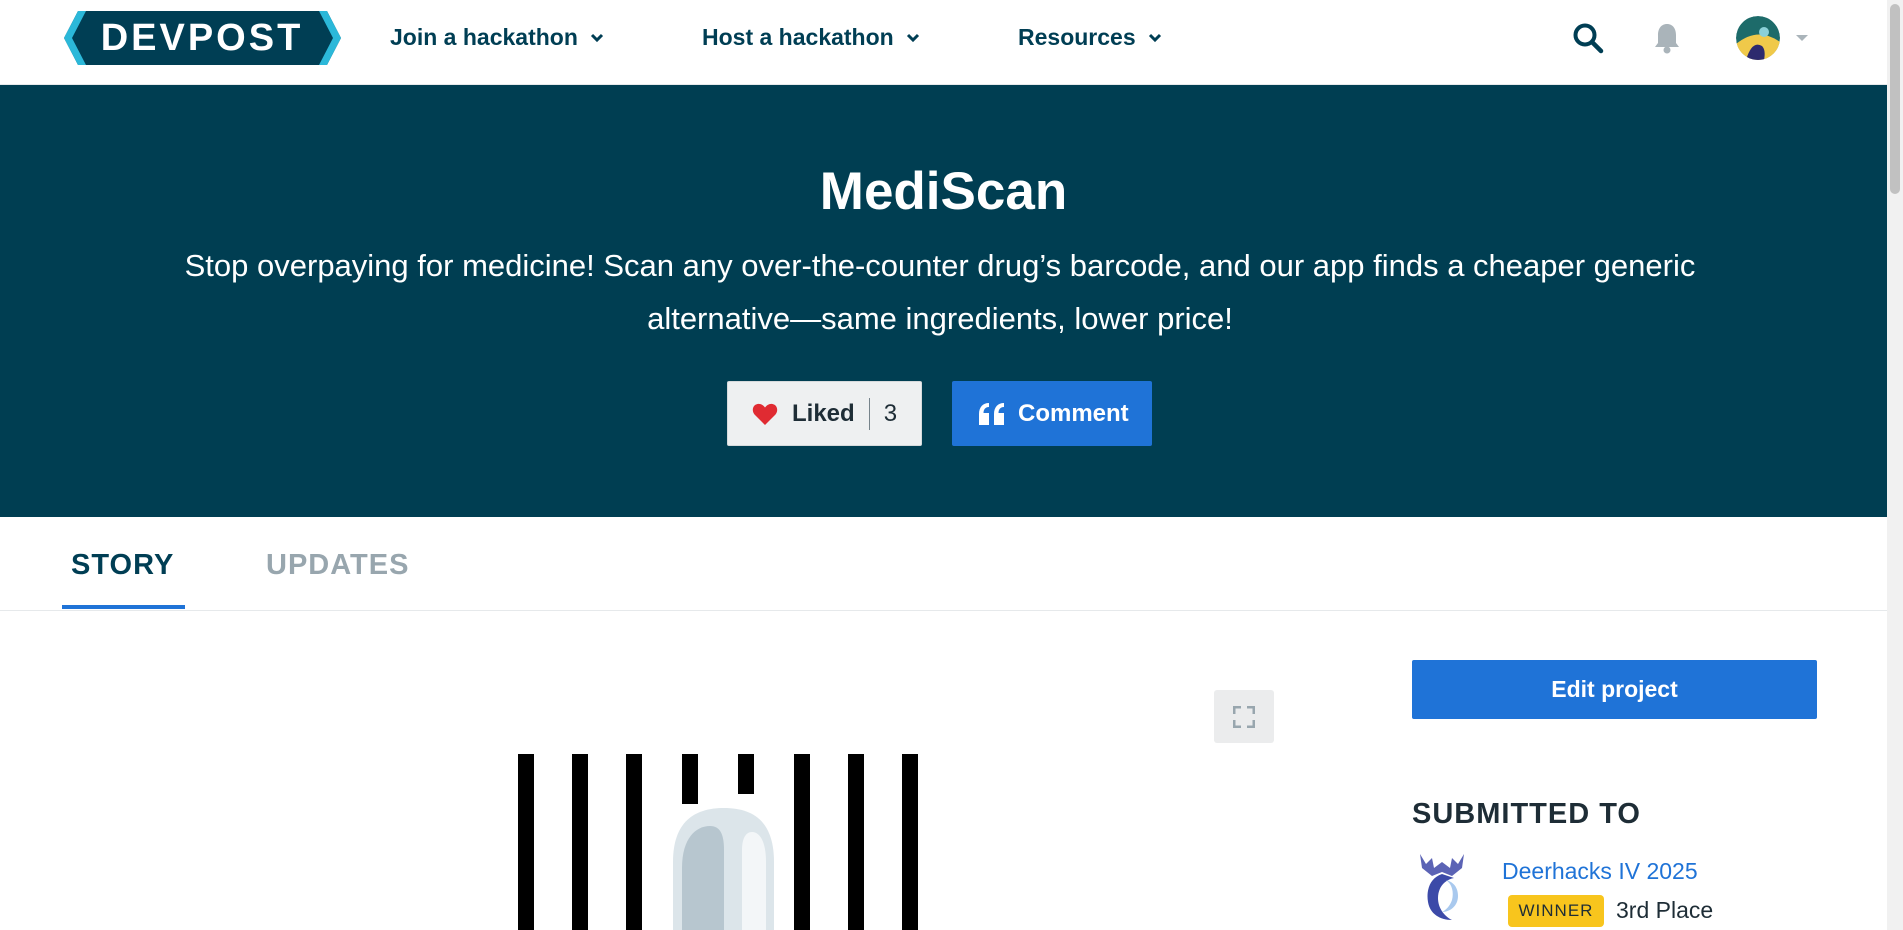 The height and width of the screenshot is (930, 1903). What do you see at coordinates (765, 414) in the screenshot?
I see `heart-icon` at bounding box center [765, 414].